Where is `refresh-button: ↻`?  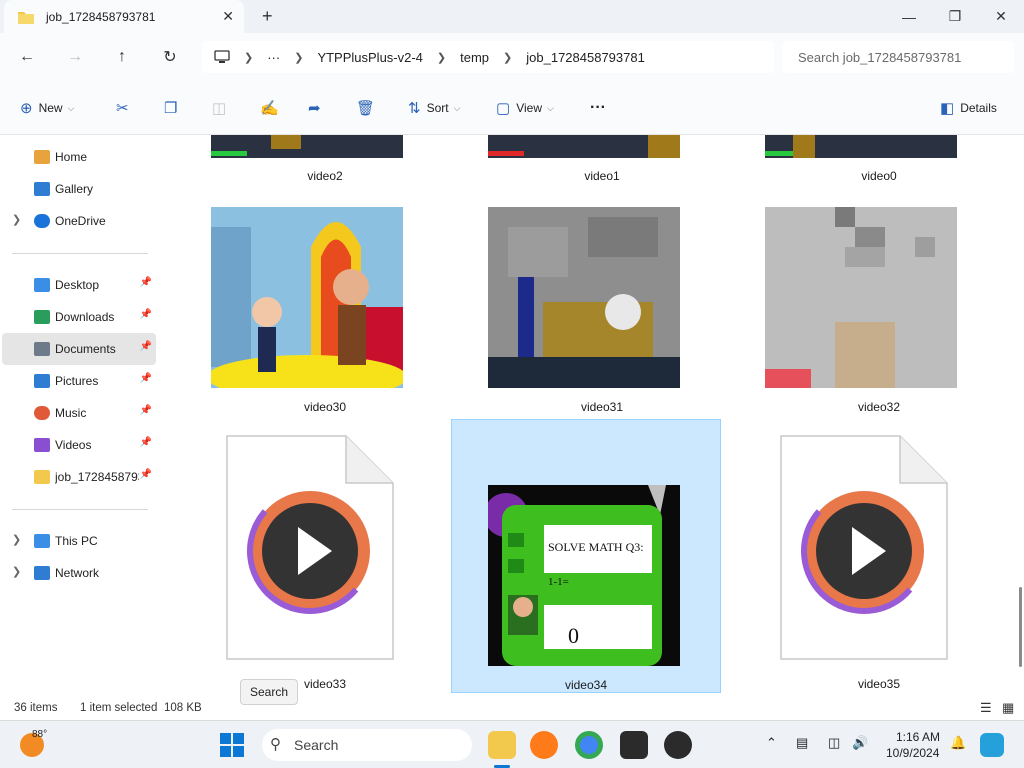
refresh-button: ↻ is located at coordinates (170, 57).